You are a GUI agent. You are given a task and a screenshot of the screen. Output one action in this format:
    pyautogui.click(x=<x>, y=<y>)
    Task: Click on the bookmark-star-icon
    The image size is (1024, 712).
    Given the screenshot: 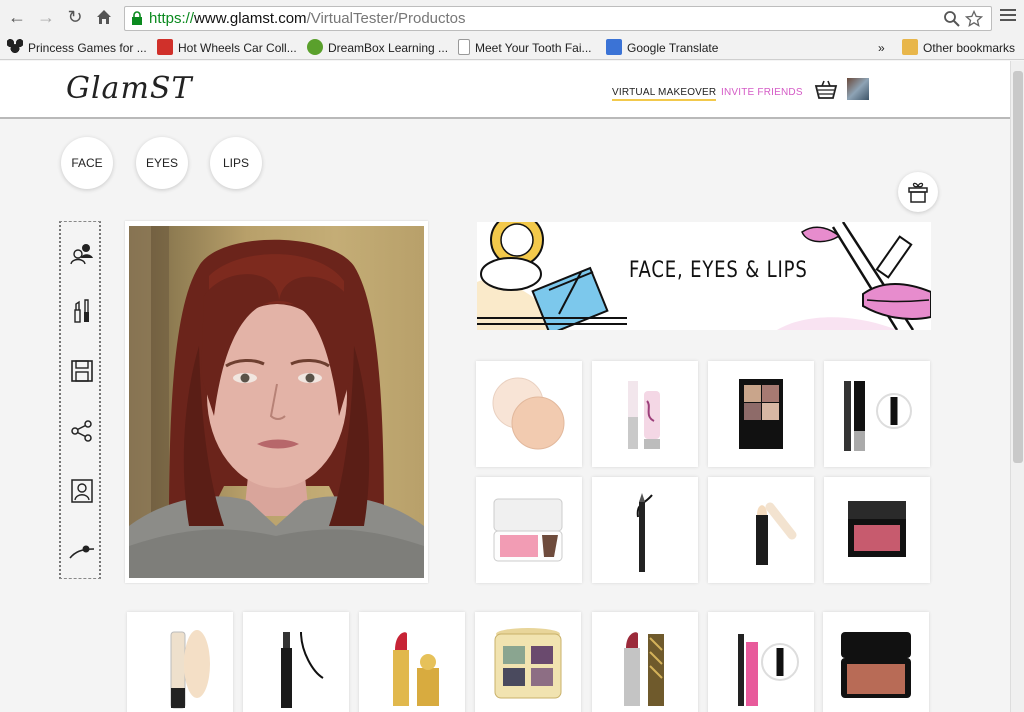 What is the action you would take?
    pyautogui.click(x=974, y=19)
    